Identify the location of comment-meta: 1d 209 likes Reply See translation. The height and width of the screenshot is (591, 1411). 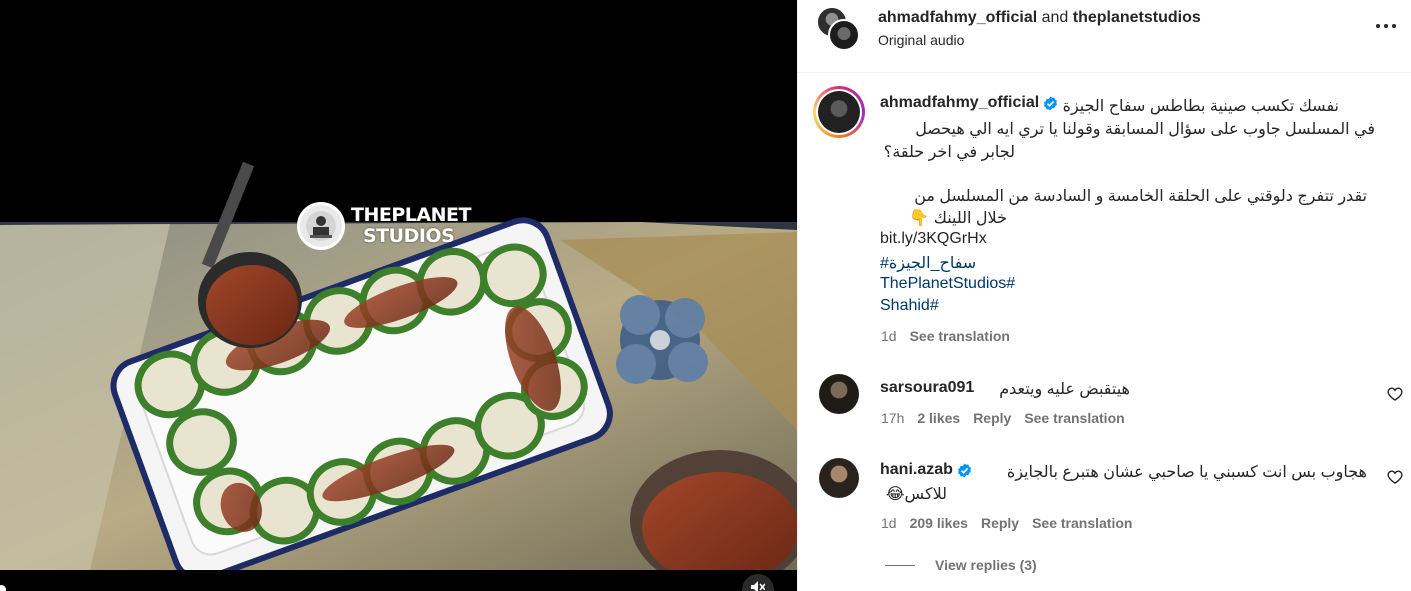
(1006, 523).